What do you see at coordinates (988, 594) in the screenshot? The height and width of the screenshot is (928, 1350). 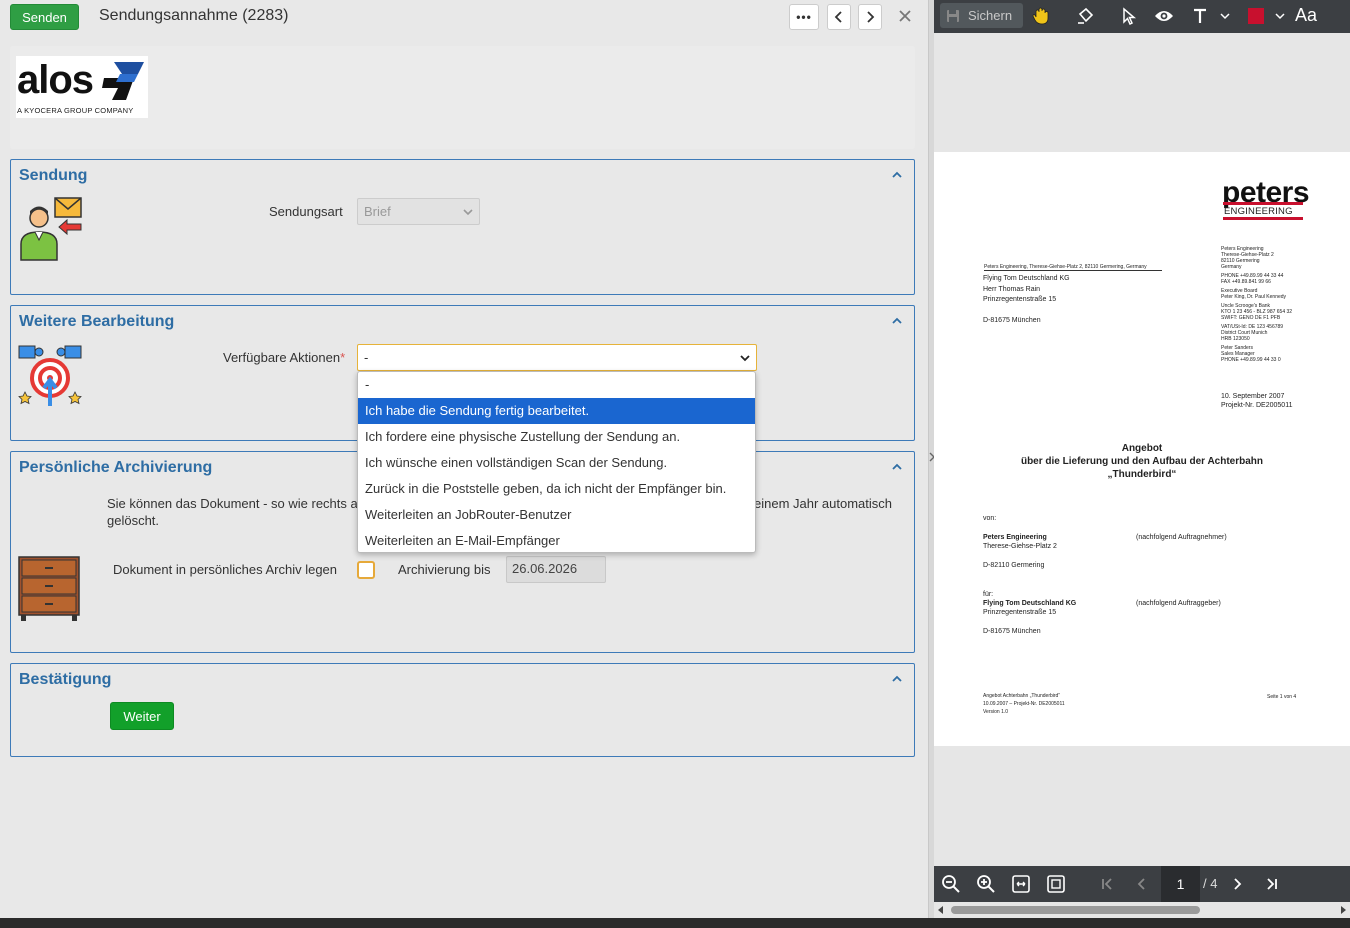 I see `doc-fuer-label: für:` at bounding box center [988, 594].